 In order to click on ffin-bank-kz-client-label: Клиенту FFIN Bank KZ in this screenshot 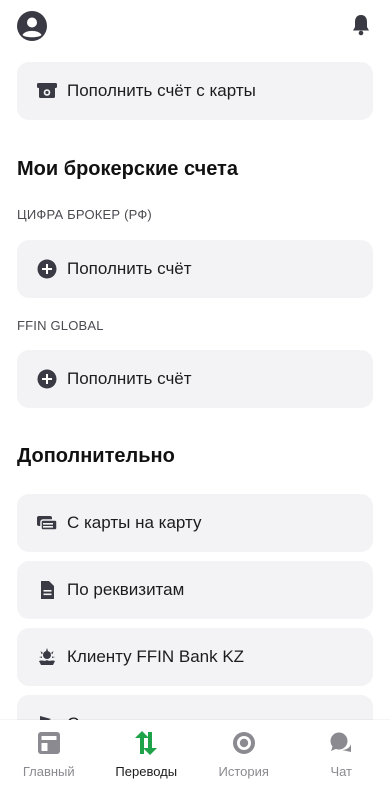, I will do `click(156, 656)`.